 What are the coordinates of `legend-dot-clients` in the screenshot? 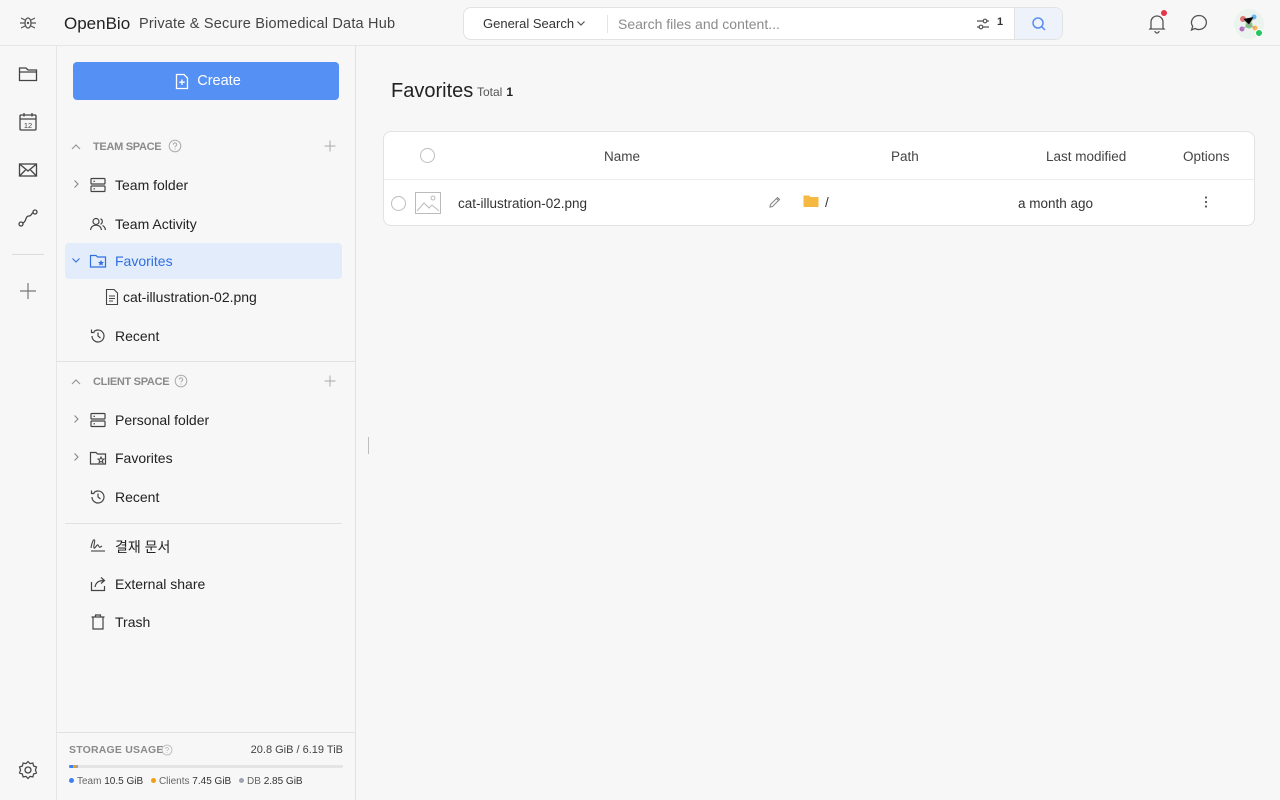 It's located at (153, 780).